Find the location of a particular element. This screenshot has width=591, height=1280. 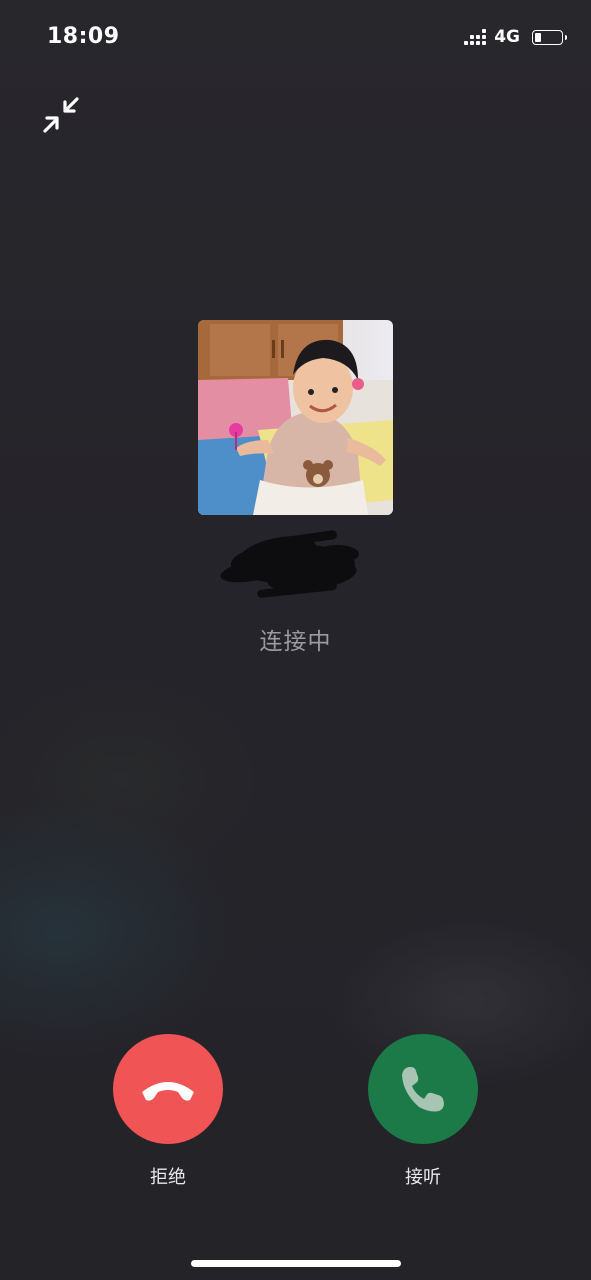

minimize-arrows-icon is located at coordinates (61, 115).